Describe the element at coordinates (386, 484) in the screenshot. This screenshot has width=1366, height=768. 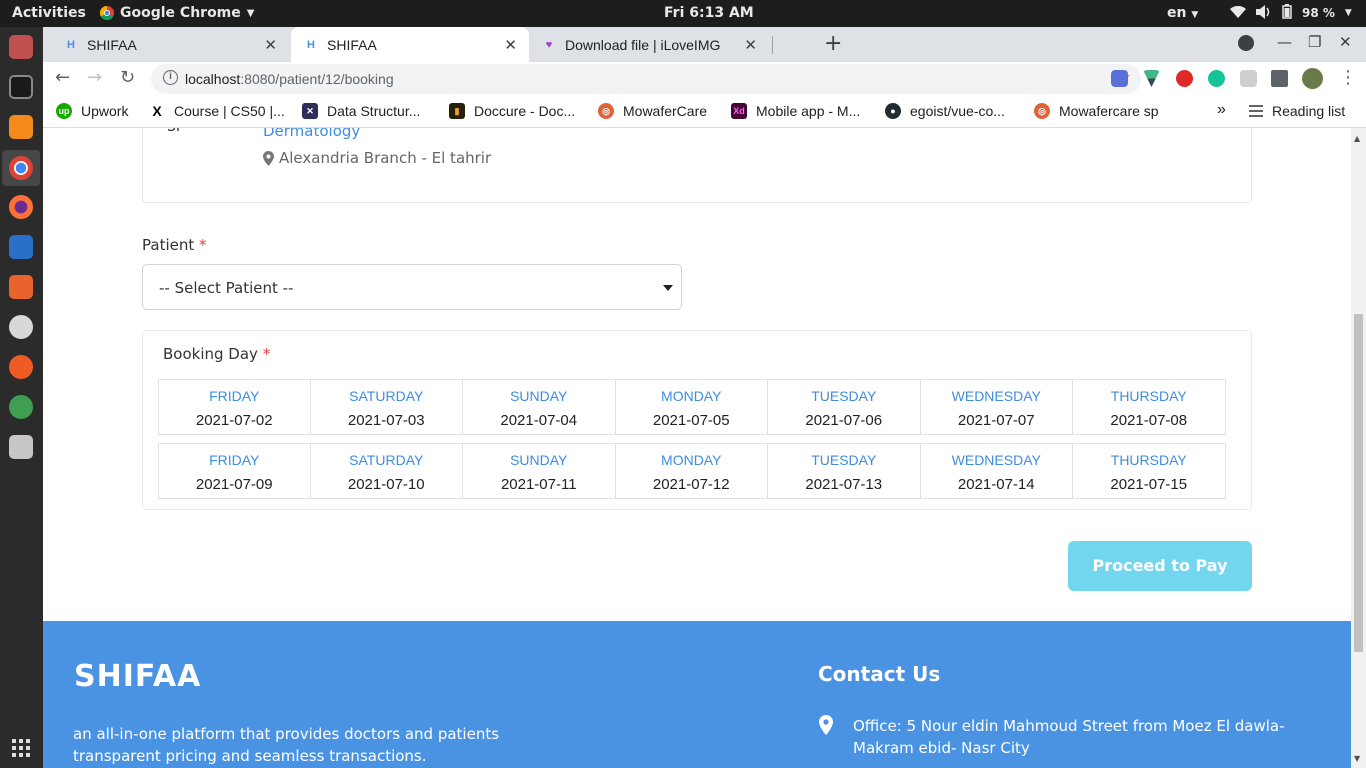
I see `day-date: 2021-07-10` at that location.